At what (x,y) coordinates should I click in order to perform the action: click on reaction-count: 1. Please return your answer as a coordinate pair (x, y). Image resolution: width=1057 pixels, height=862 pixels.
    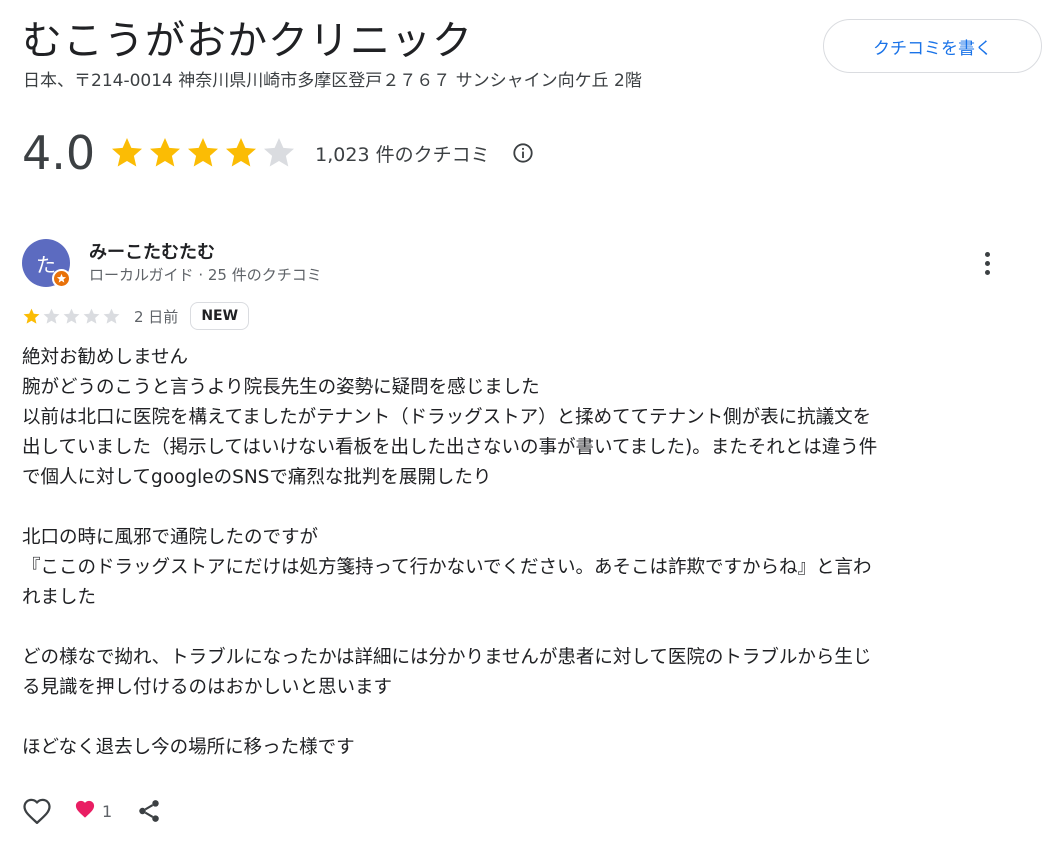
    Looking at the image, I should click on (107, 811).